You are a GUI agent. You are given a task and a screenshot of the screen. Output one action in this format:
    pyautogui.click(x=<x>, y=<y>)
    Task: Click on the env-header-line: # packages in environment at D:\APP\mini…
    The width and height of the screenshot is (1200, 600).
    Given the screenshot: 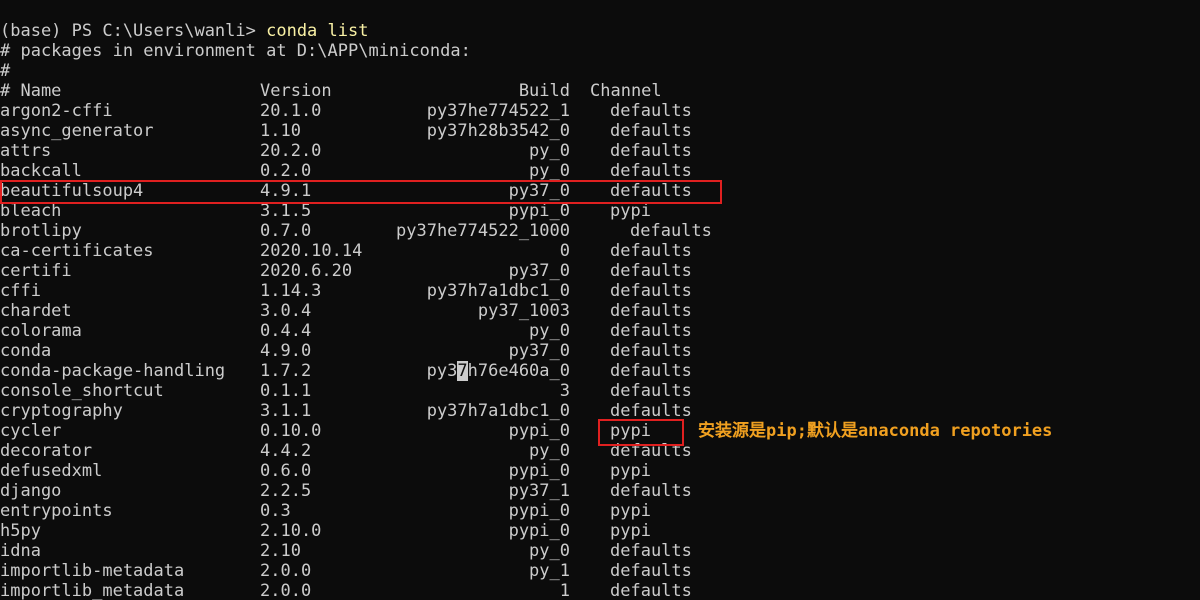 What is the action you would take?
    pyautogui.click(x=235, y=51)
    